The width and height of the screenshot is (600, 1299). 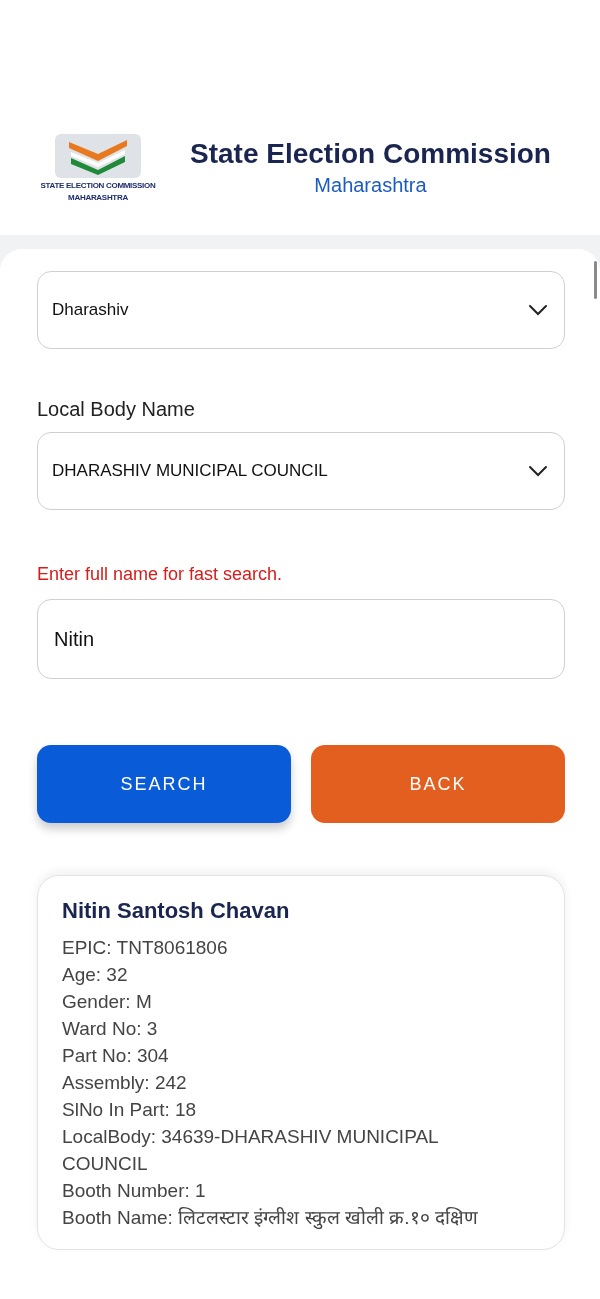 I want to click on voter-detail: Ward No: 3, so click(x=110, y=1029).